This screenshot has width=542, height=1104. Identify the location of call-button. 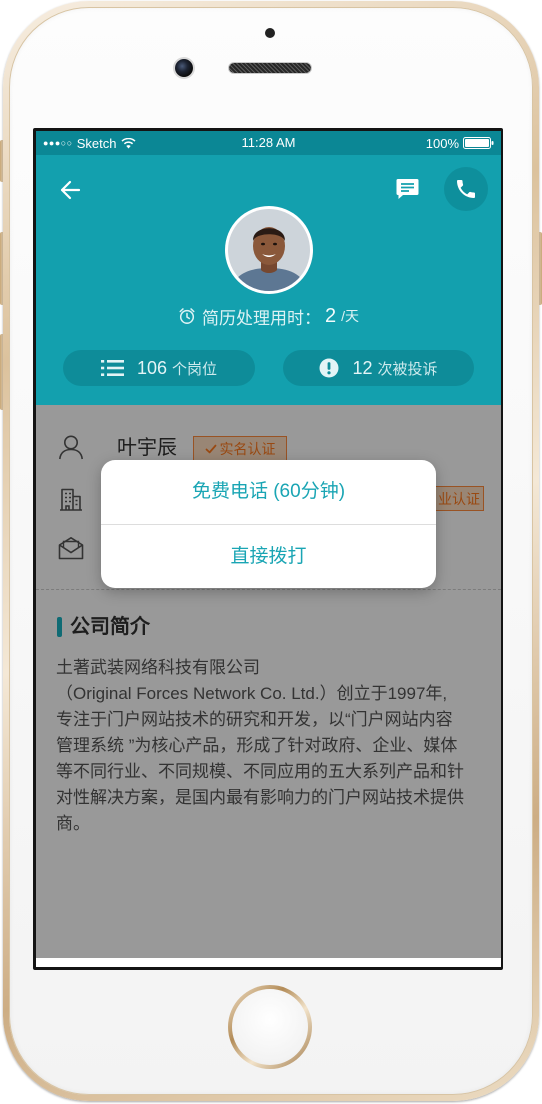
(466, 189).